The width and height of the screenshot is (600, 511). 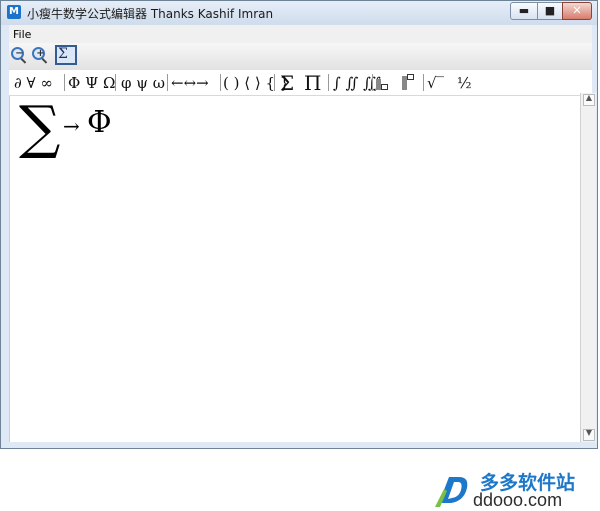 I want to click on window-title: 小瘦牛数学公式编辑器 Thanks Kashif Imran, so click(x=150, y=14).